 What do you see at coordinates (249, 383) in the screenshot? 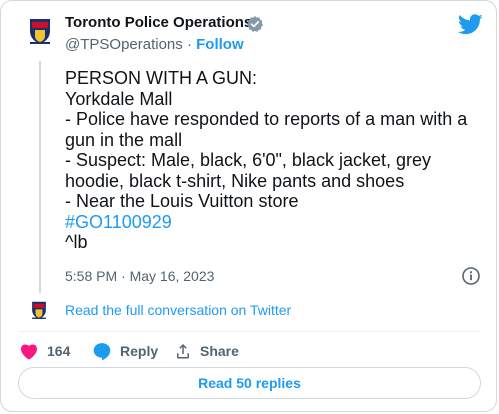
I see `read-replies-button: Read 50 replies` at bounding box center [249, 383].